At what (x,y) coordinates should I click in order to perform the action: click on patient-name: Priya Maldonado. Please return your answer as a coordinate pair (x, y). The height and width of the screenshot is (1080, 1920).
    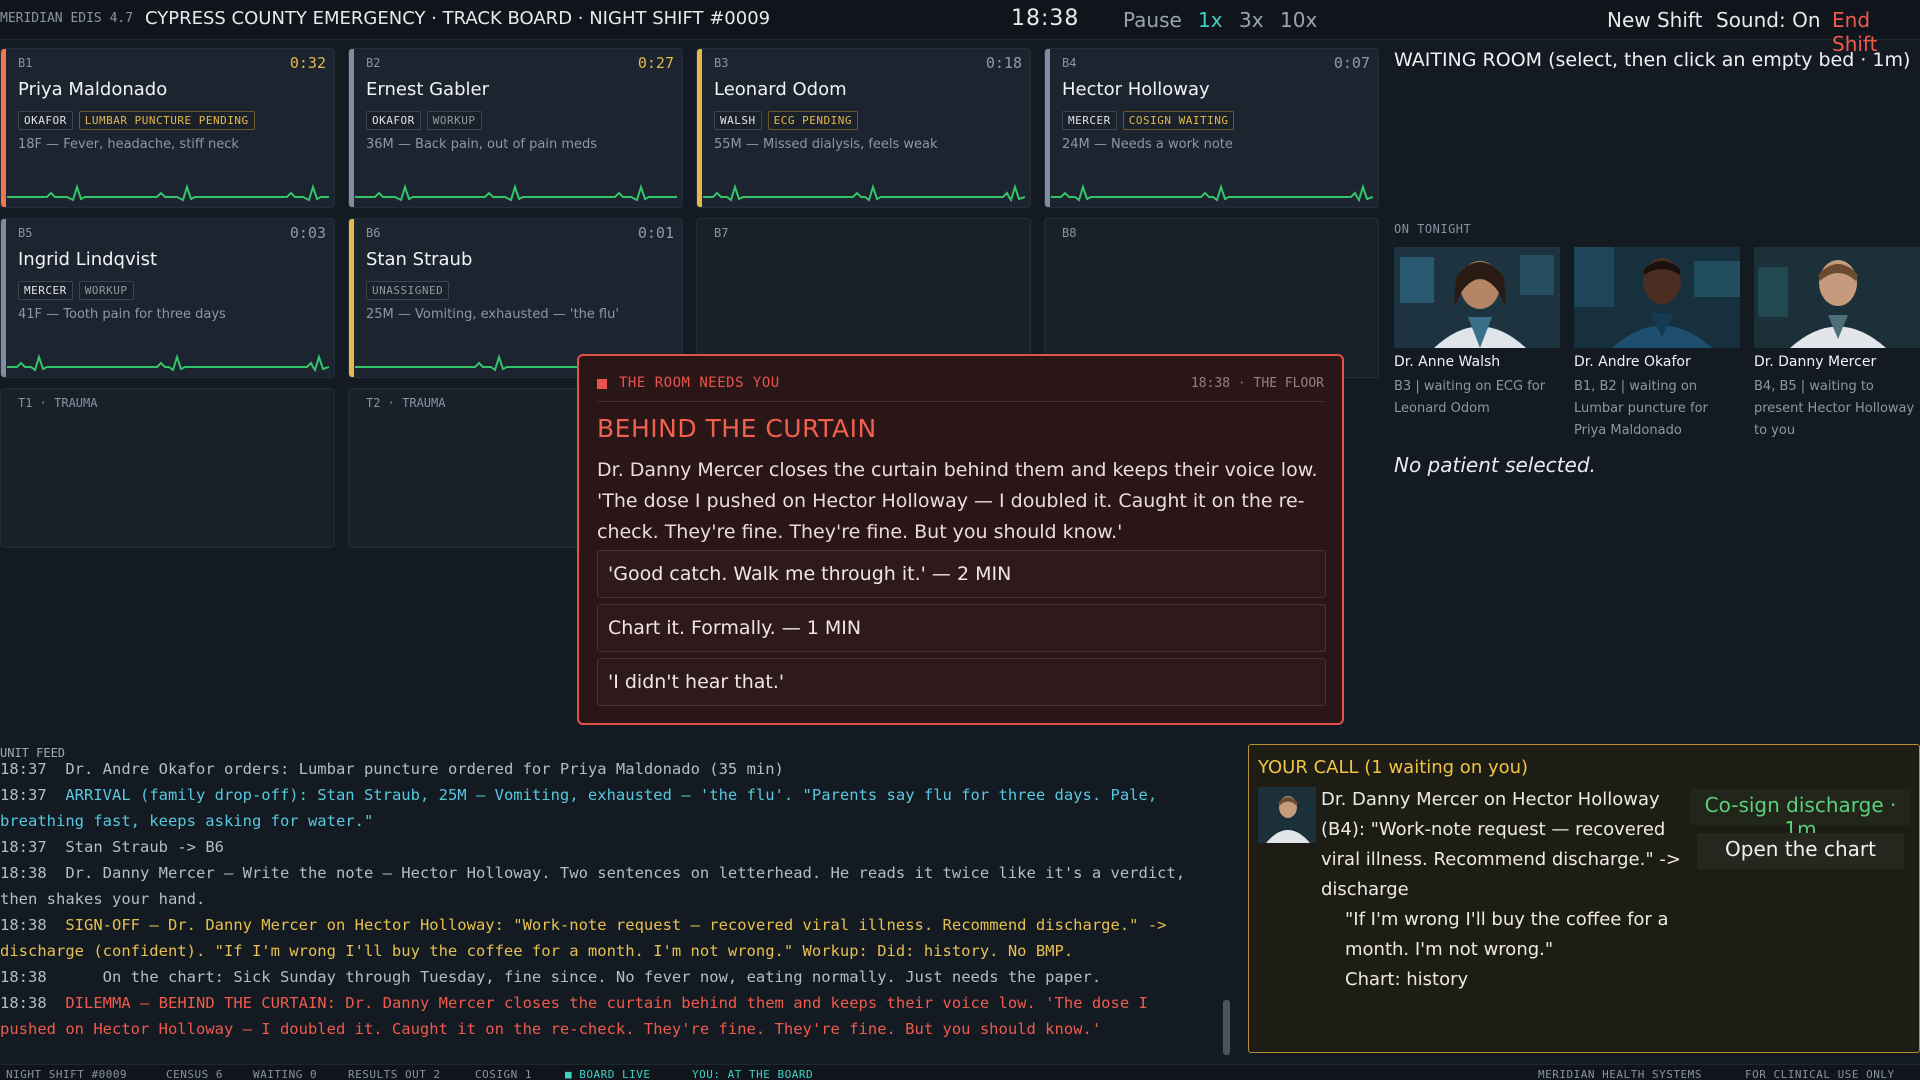
    Looking at the image, I should click on (93, 89).